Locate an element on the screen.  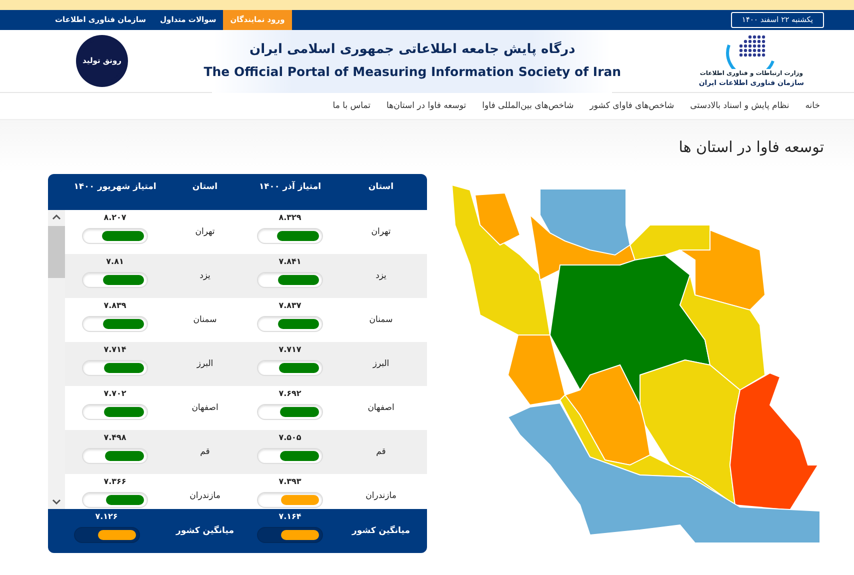
scroll-down-icon is located at coordinates (56, 502).